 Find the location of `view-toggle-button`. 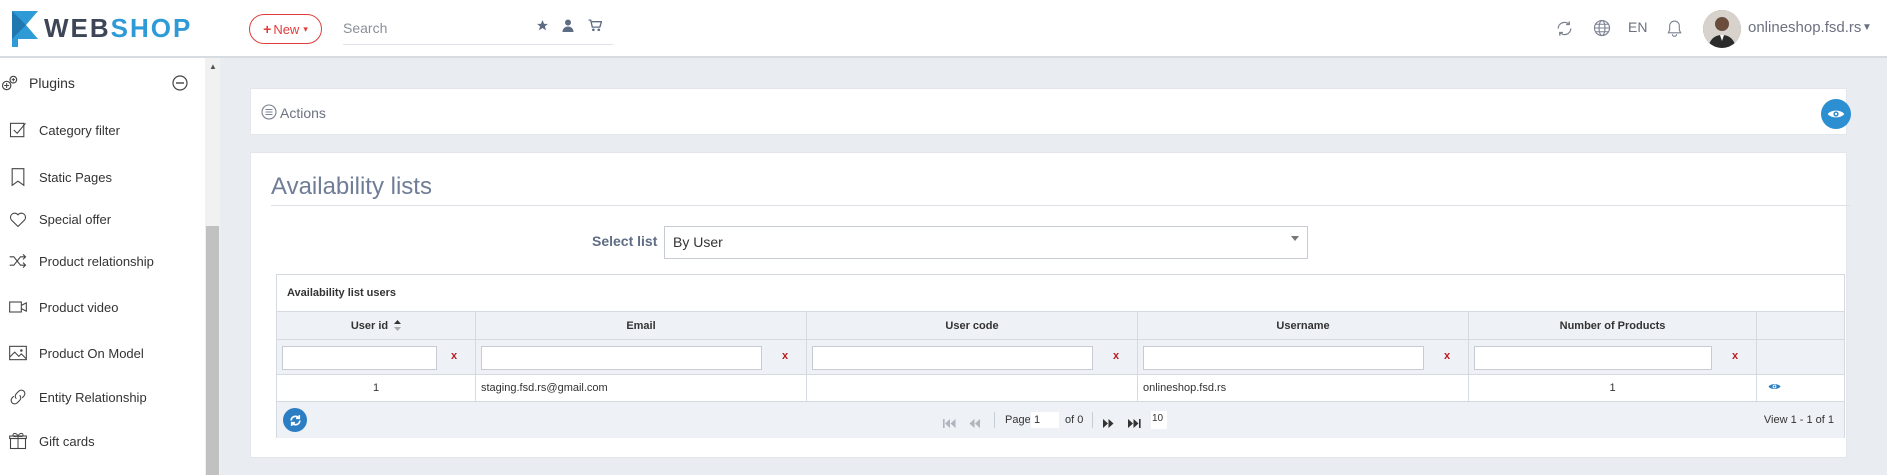

view-toggle-button is located at coordinates (1836, 114).